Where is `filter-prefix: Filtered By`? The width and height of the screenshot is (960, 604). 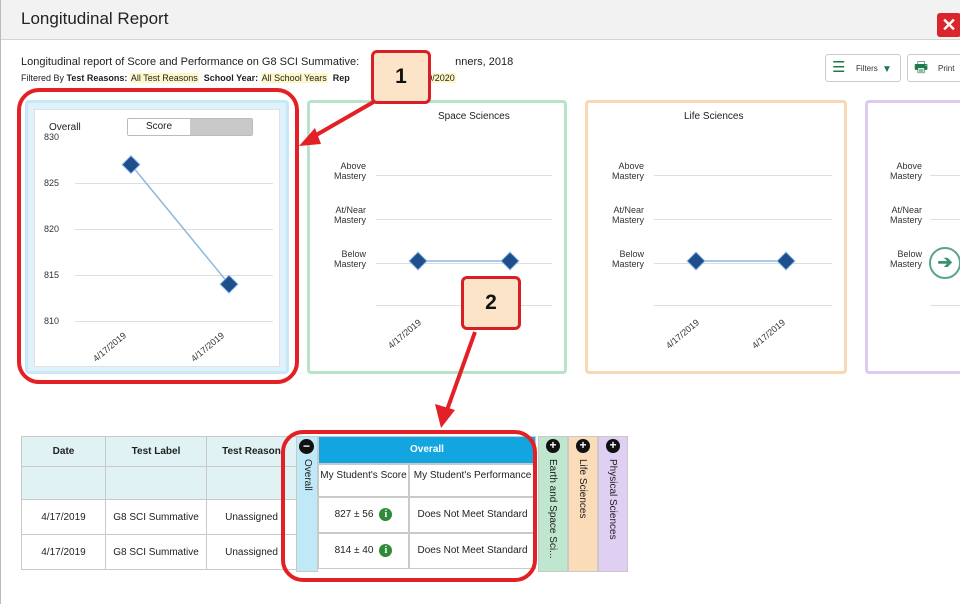
filter-prefix: Filtered By is located at coordinates (43, 78).